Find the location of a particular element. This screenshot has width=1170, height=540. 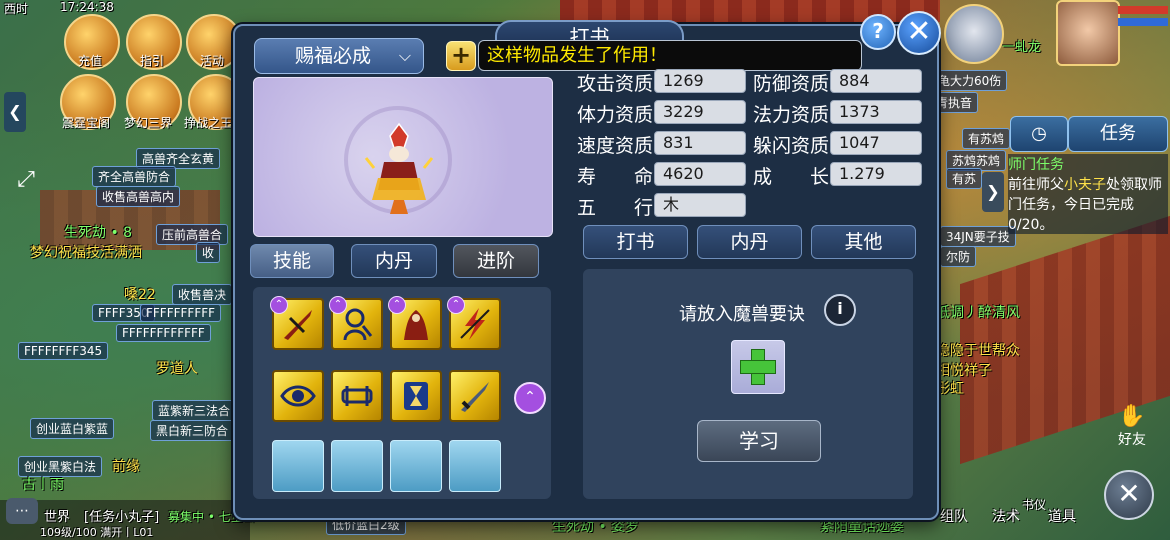

quest-text: 前往师父 is located at coordinates (1036, 185).